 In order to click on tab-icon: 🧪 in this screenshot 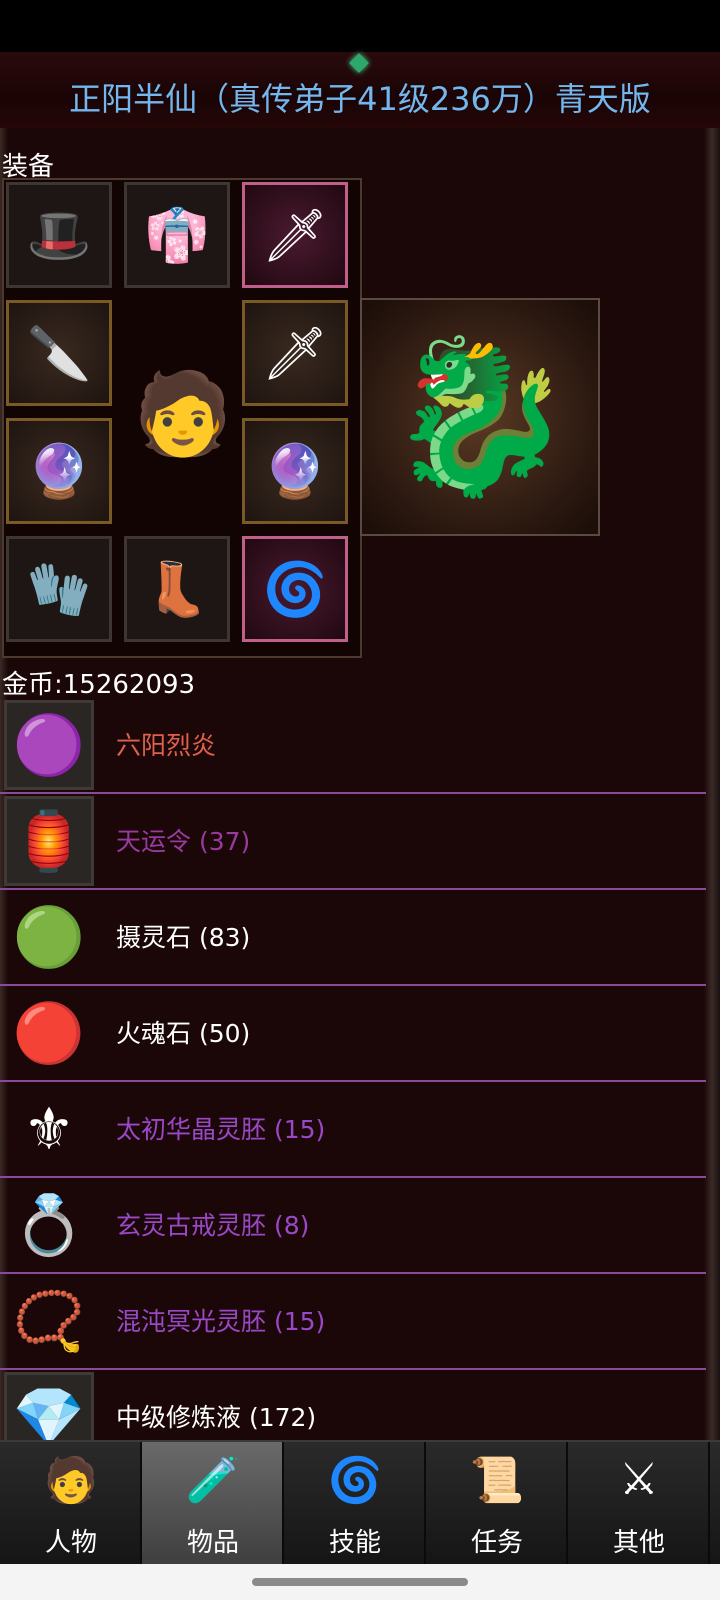, I will do `click(213, 1480)`.